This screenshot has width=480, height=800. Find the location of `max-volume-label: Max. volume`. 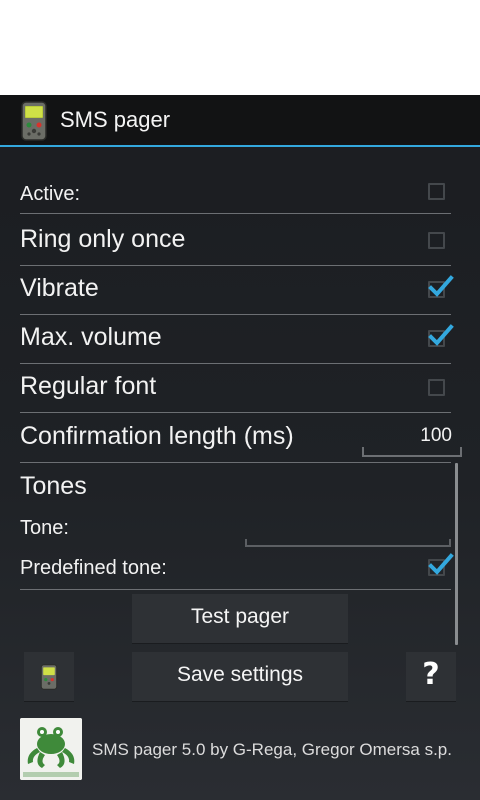

max-volume-label: Max. volume is located at coordinates (91, 337).